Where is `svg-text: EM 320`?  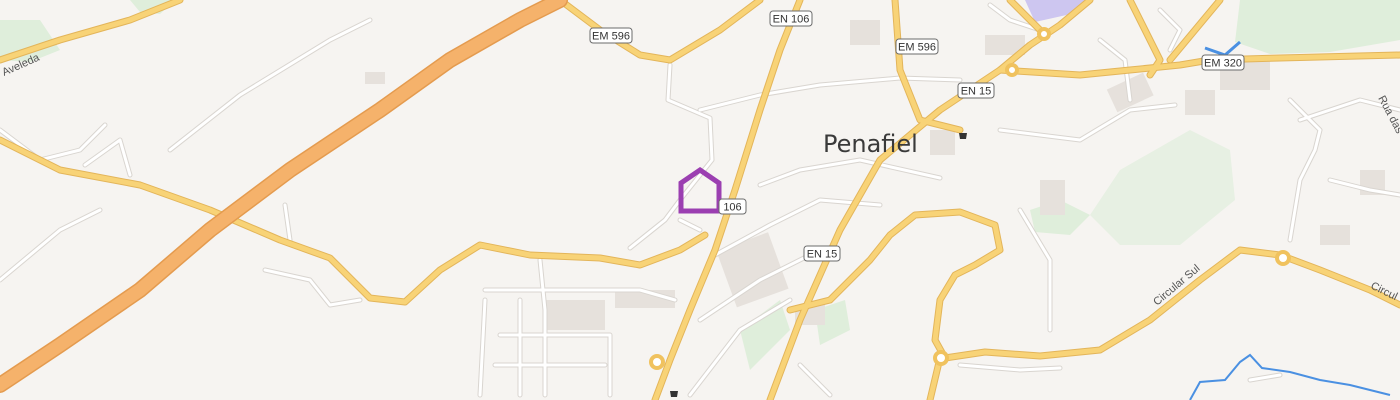
svg-text: EM 320 is located at coordinates (1223, 64).